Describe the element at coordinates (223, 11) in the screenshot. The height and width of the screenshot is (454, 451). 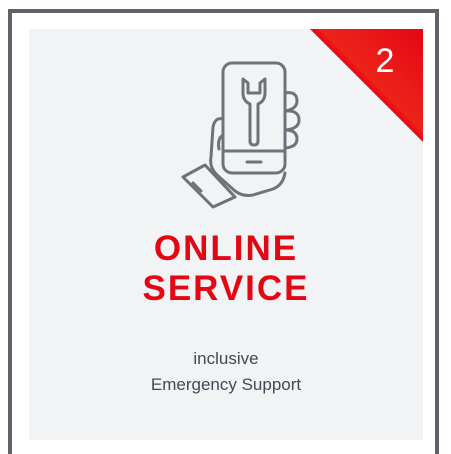
I see `frame-border-top` at that location.